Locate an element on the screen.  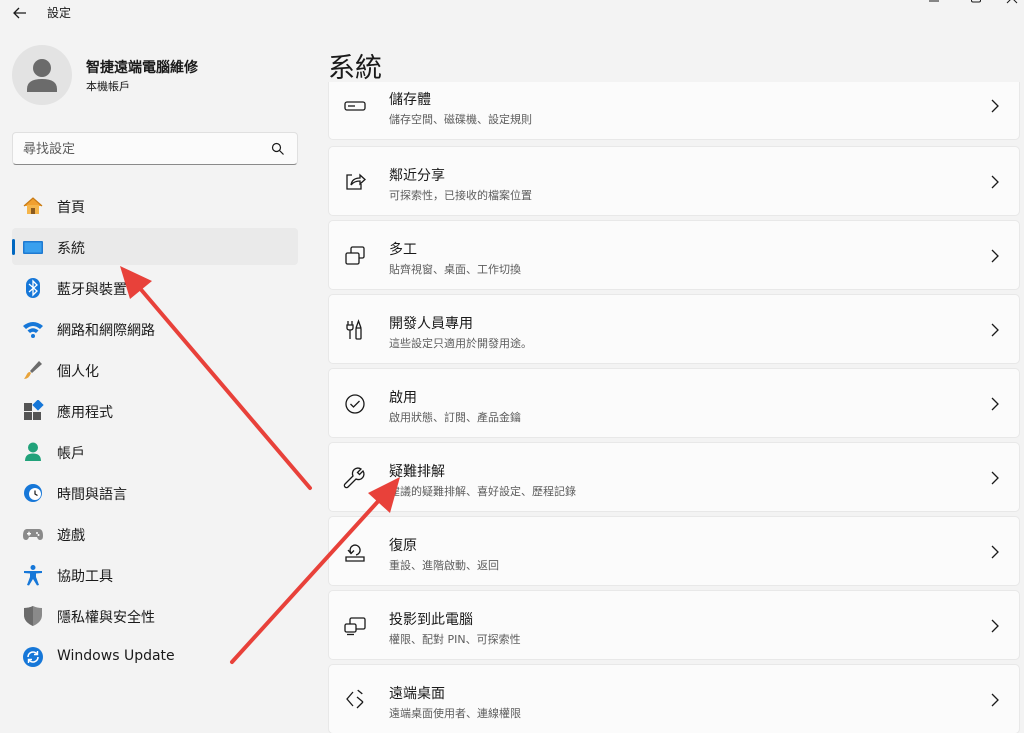
apps-icon is located at coordinates (33, 411).